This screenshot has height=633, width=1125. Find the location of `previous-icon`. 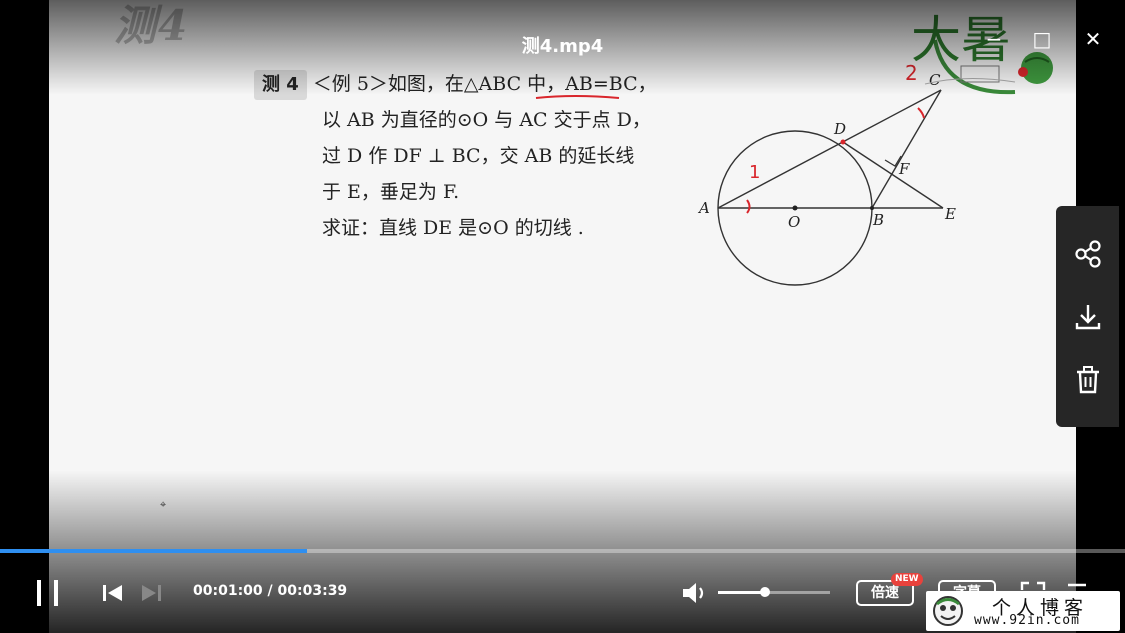

previous-icon is located at coordinates (113, 593).